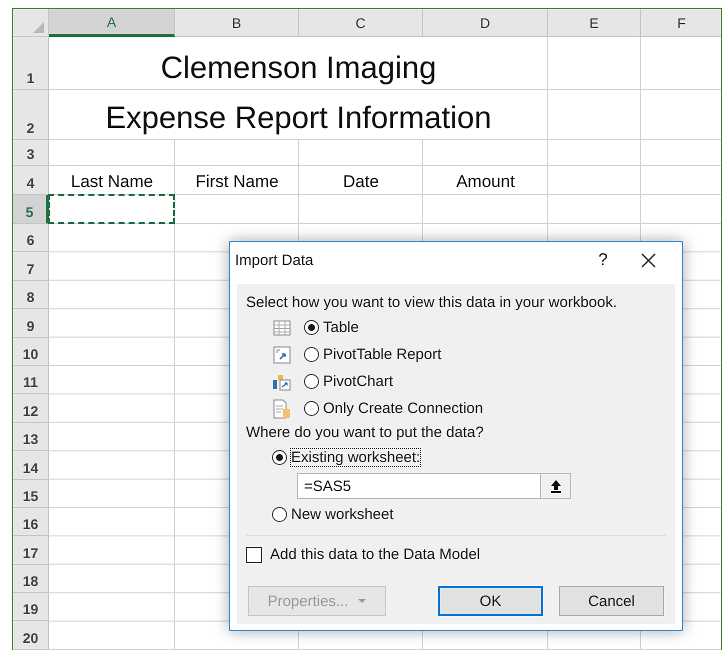 The width and height of the screenshot is (728, 650). I want to click on pivot-table-icon, so click(282, 355).